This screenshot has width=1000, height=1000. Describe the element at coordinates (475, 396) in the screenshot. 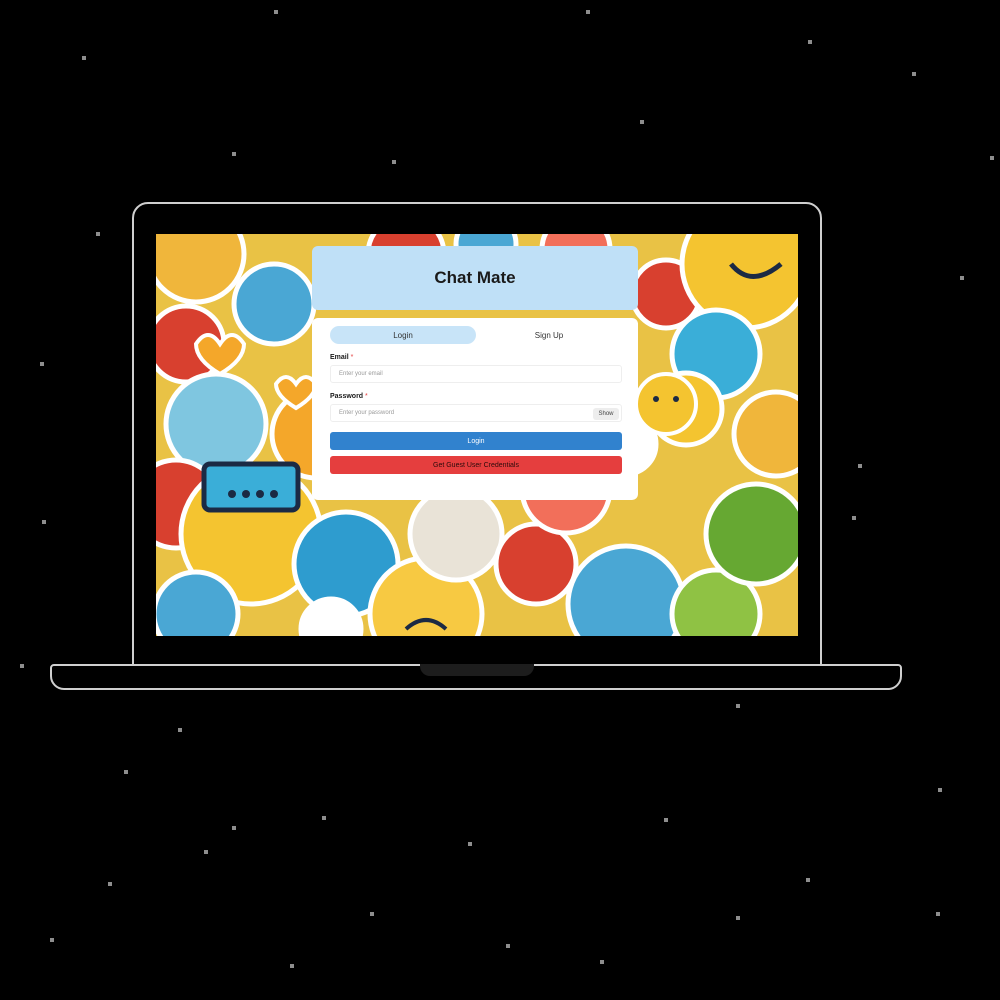

I see `password-label: Password *` at that location.